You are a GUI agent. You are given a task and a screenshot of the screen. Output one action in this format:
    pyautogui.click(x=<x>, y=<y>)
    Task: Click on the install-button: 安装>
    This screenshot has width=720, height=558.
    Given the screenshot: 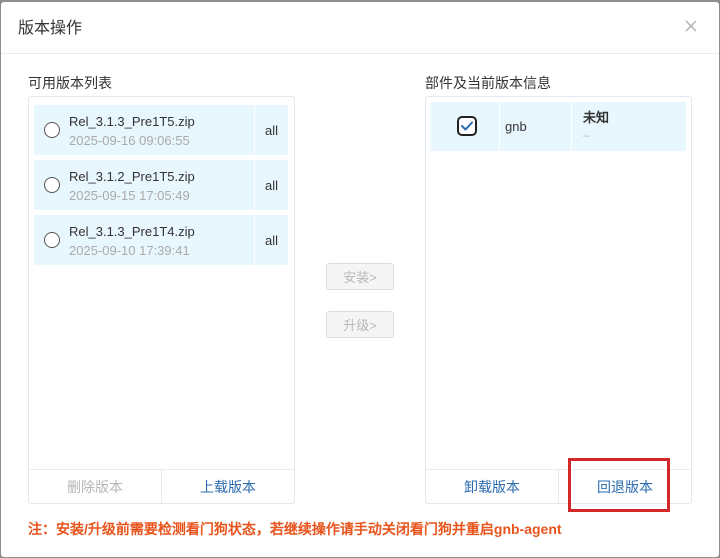 What is the action you would take?
    pyautogui.click(x=360, y=276)
    